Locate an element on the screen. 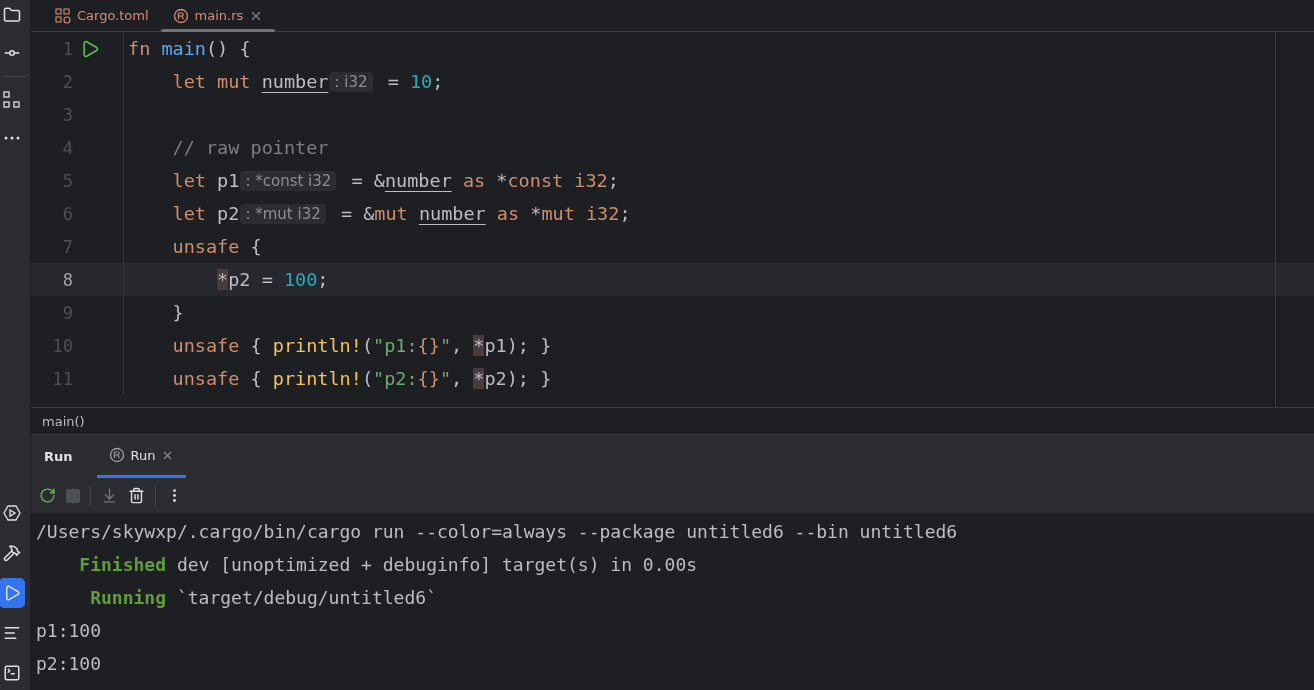 Image resolution: width=1314 pixels, height=690 pixels. scroll-to-end-icon is located at coordinates (109, 495).